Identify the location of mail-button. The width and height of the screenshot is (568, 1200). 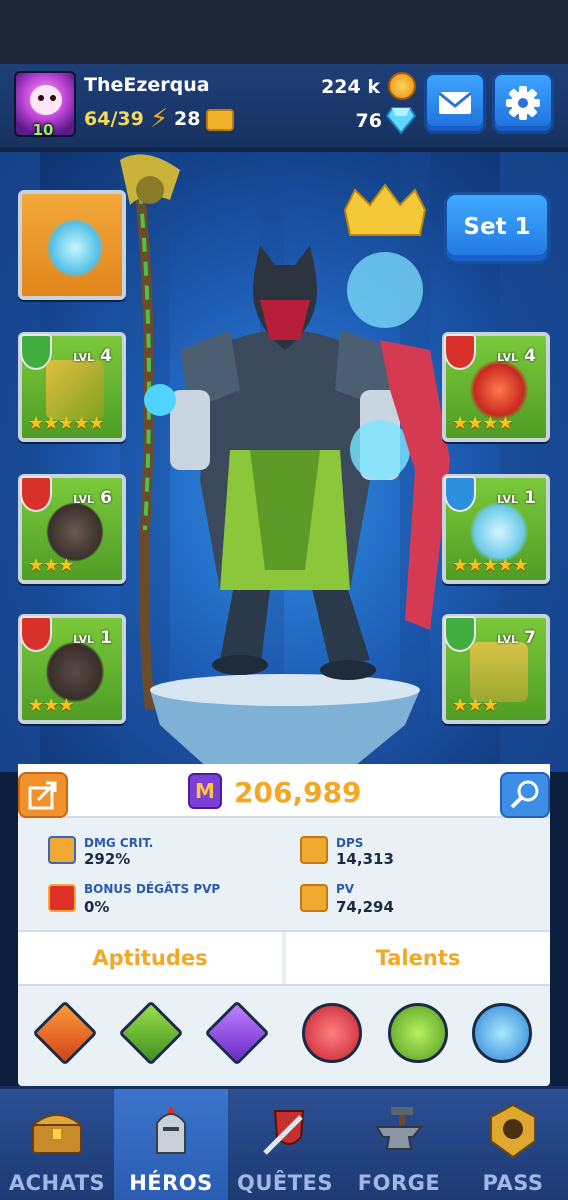
(455, 103).